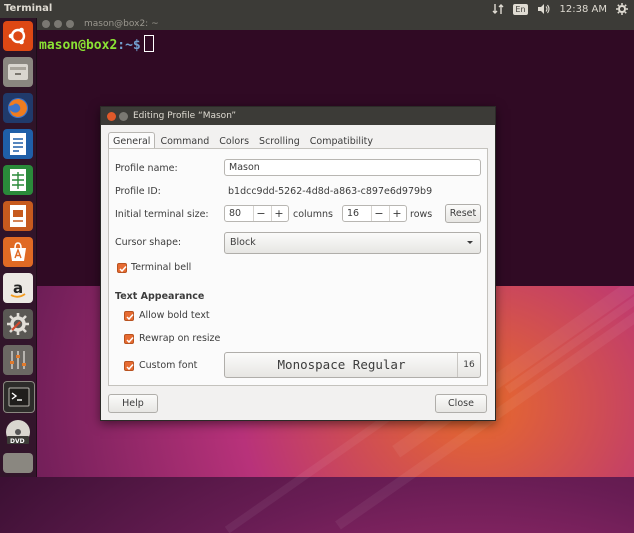  What do you see at coordinates (279, 140) in the screenshot?
I see `tab-scrolling: Scrolling` at bounding box center [279, 140].